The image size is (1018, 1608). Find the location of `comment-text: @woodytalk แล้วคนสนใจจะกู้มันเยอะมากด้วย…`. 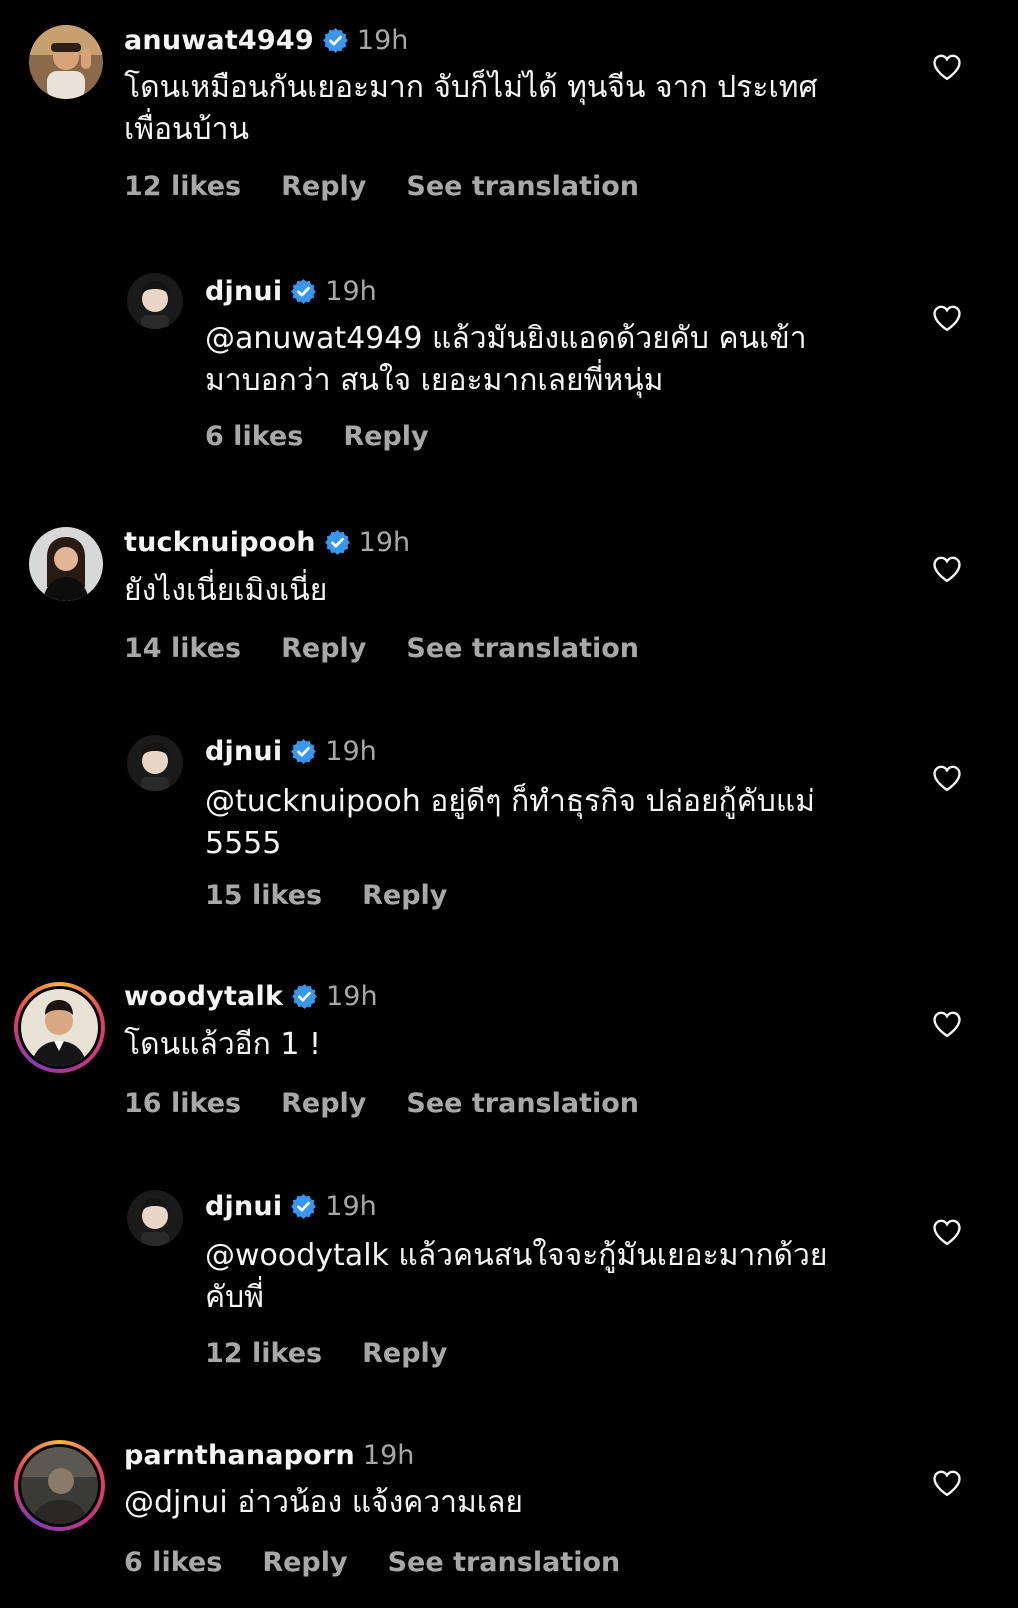

comment-text: @woodytalk แล้วคนสนใจจะกู้มันเยอะมากด้วย… is located at coordinates (516, 1276).